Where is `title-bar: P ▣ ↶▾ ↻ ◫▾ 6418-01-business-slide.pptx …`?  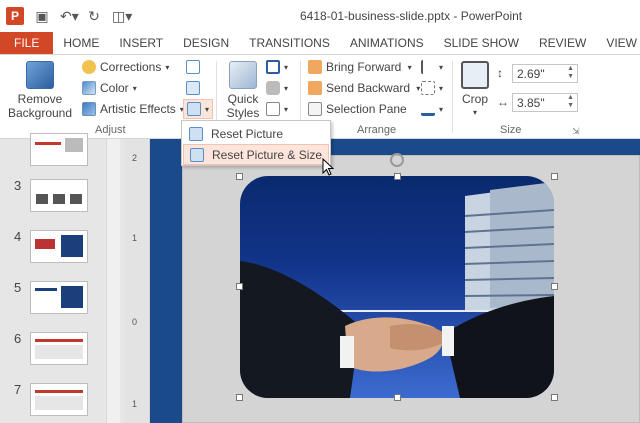
title-bar: P ▣ ↶▾ ↻ ◫▾ 6418-01-business-slide.pptx … is located at coordinates (320, 16).